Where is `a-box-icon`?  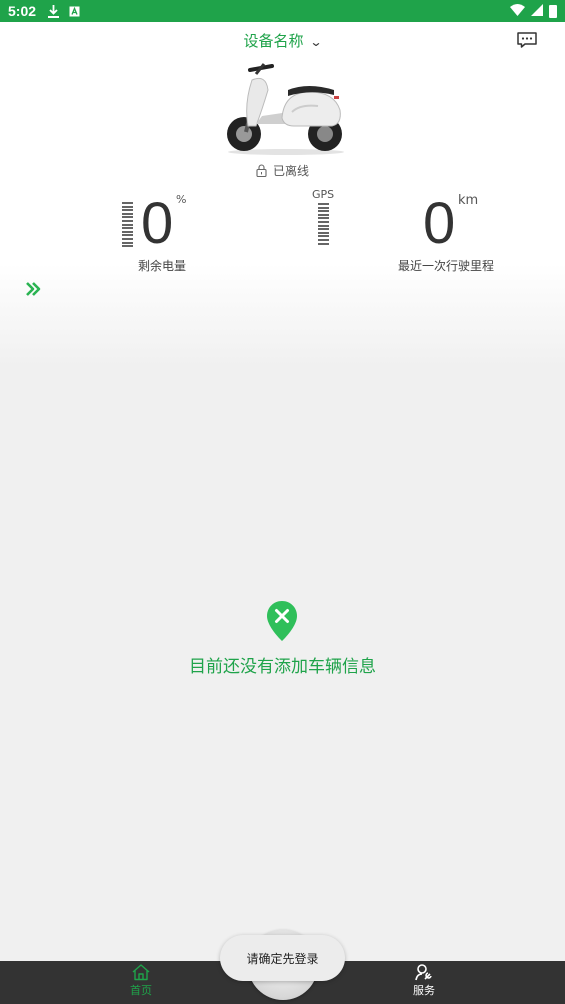
a-box-icon is located at coordinates (74, 11).